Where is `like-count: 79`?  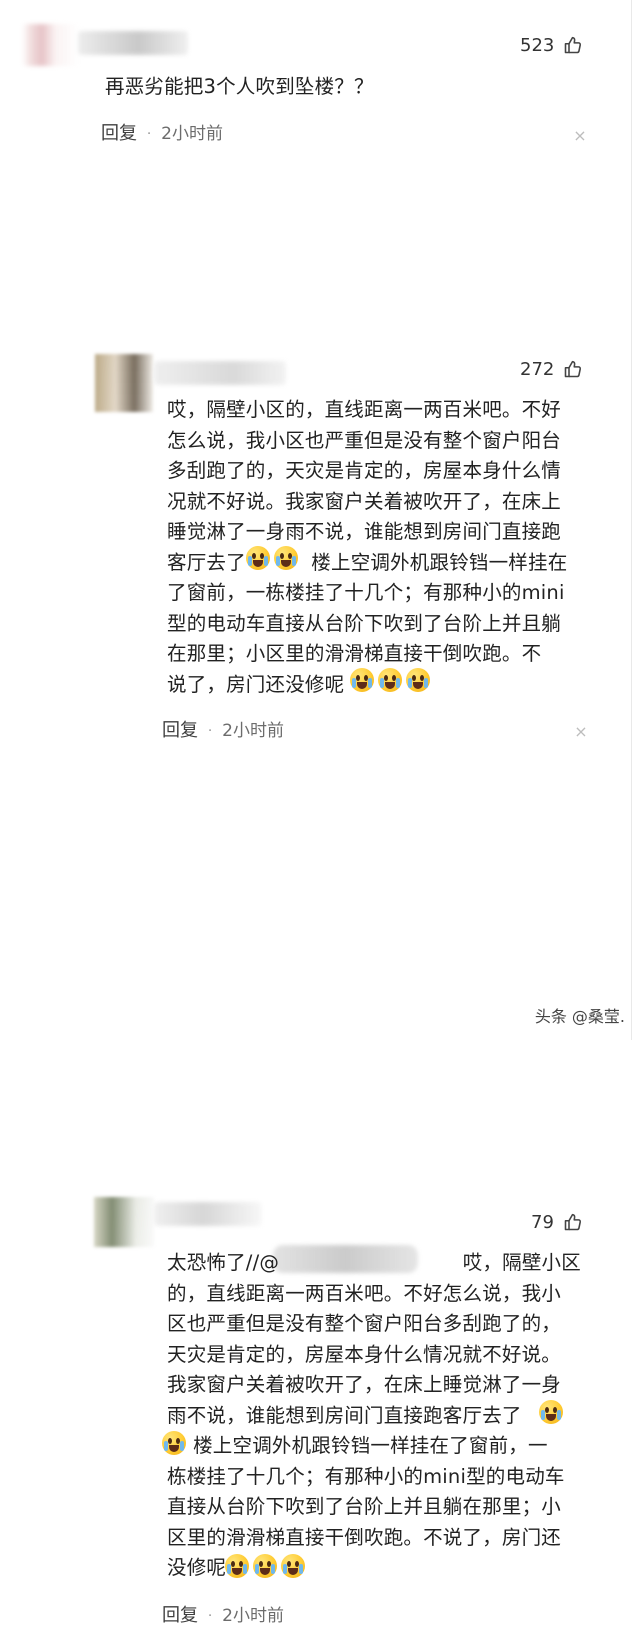 like-count: 79 is located at coordinates (542, 1222).